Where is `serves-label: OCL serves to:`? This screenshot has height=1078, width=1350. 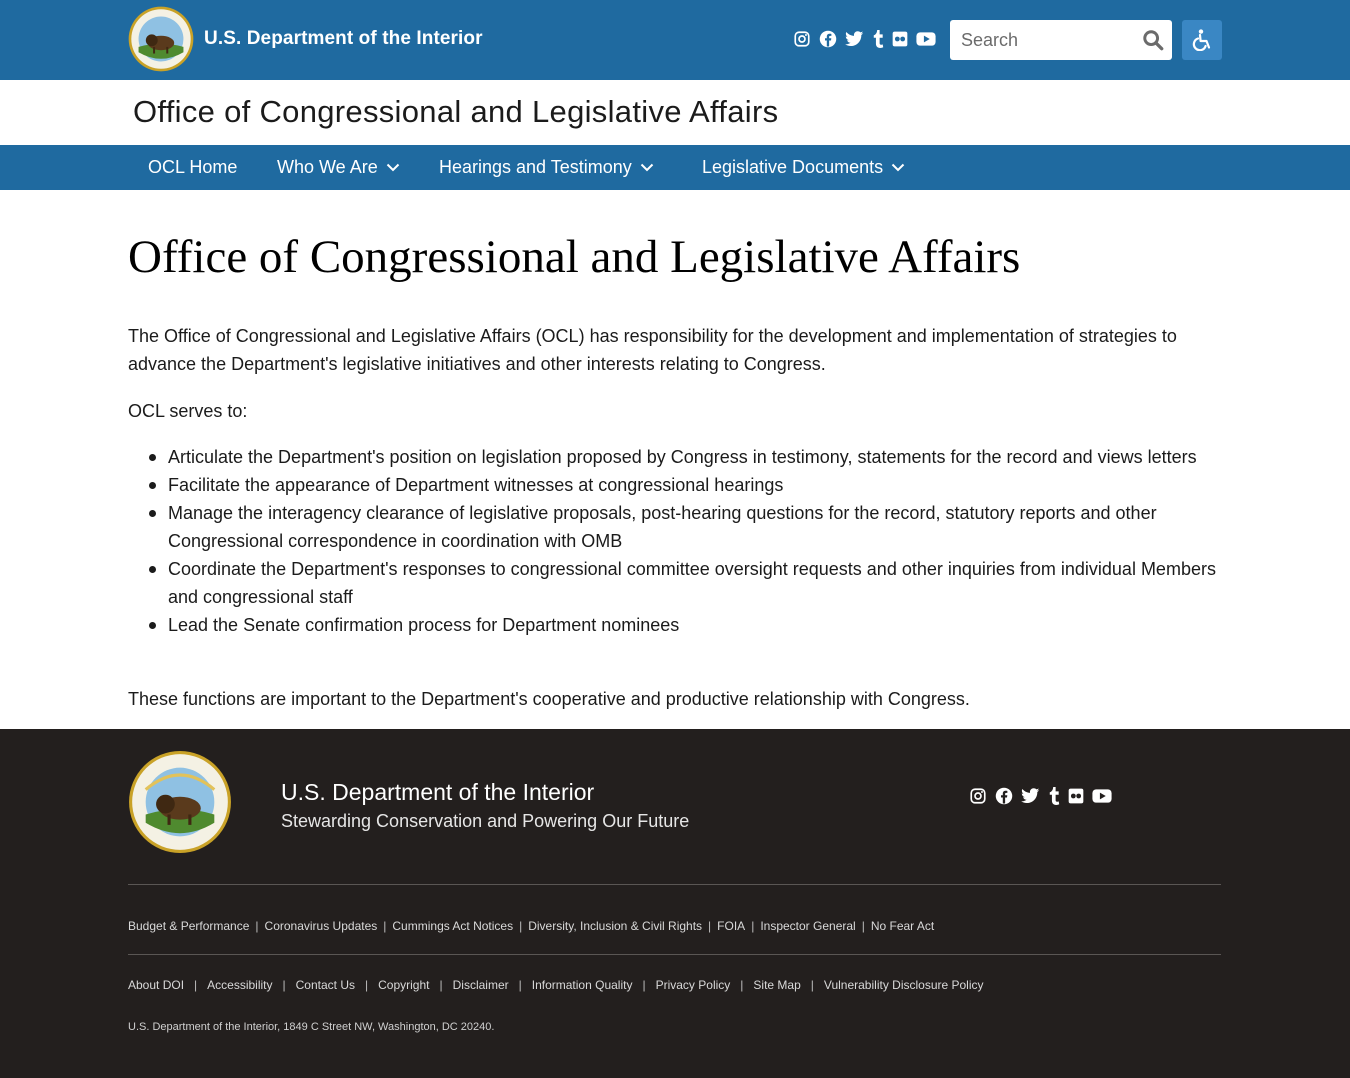 serves-label: OCL serves to: is located at coordinates (188, 411).